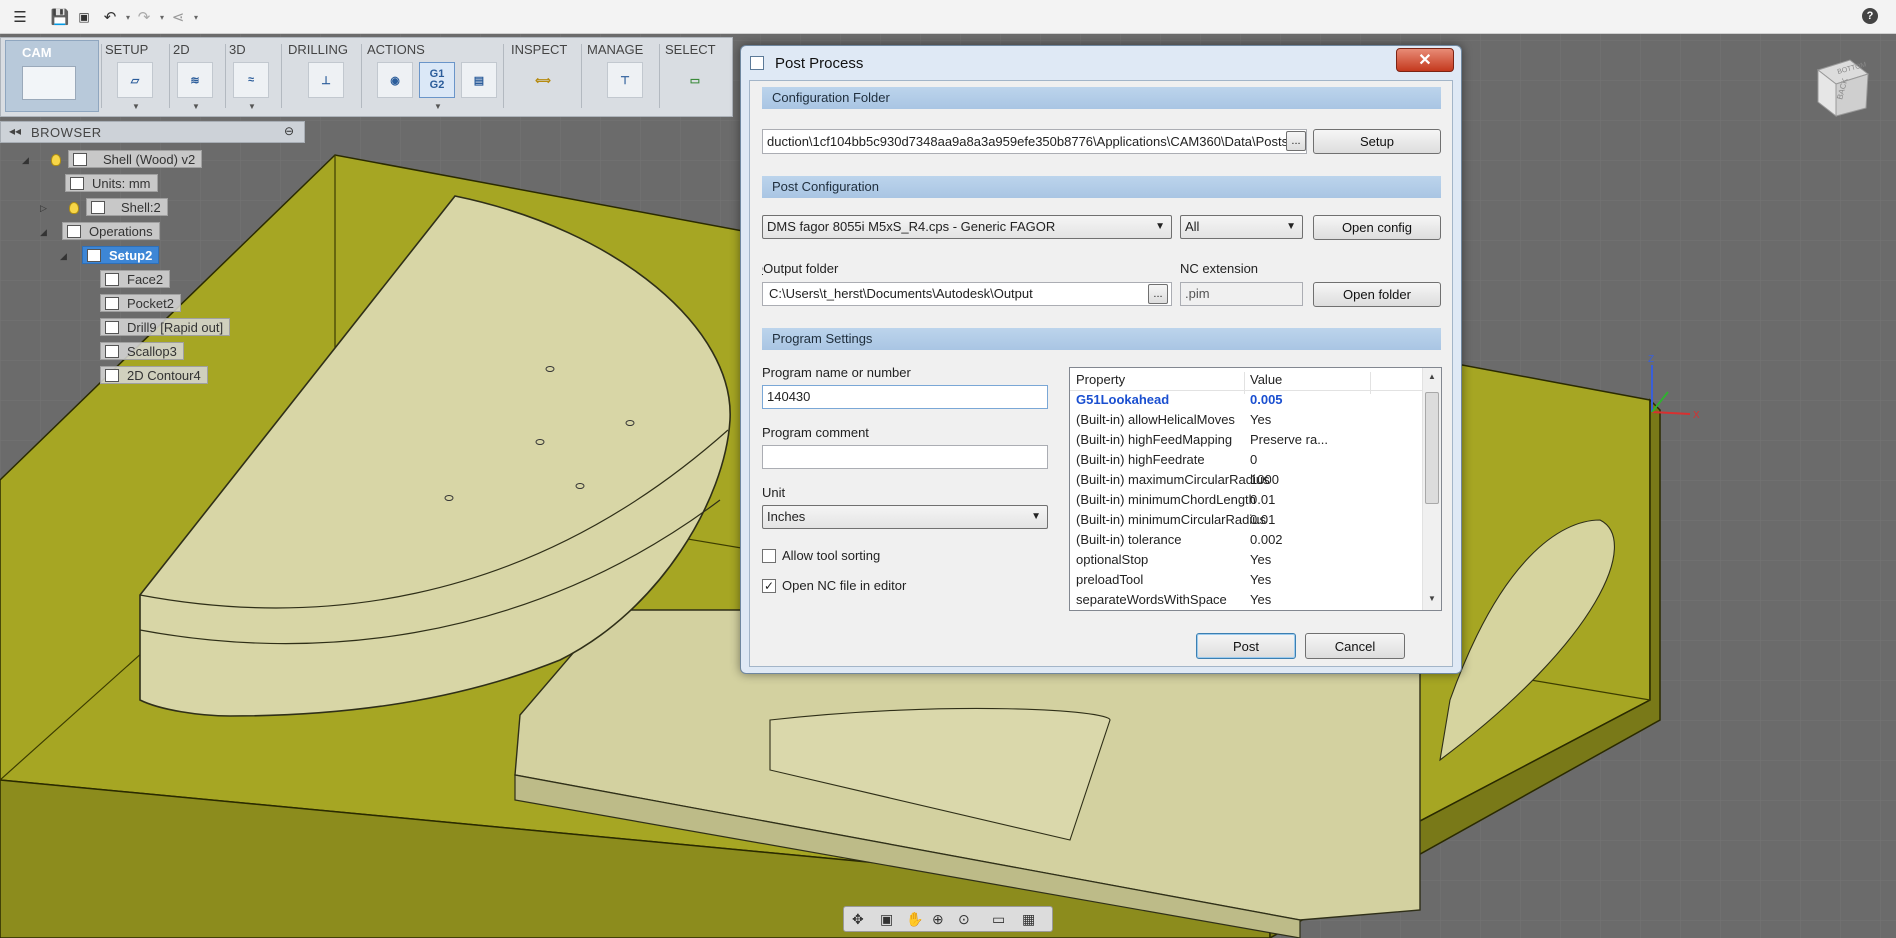  What do you see at coordinates (1246, 560) in the screenshot?
I see `property-row: optionalStop Yes` at bounding box center [1246, 560].